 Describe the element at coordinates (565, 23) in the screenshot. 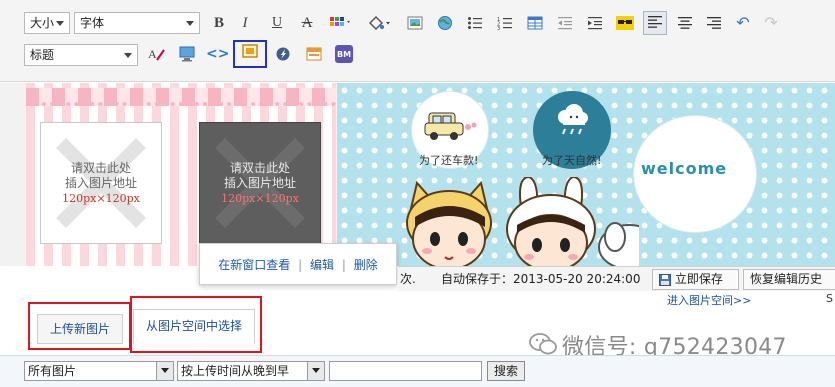

I see `outdent-button` at that location.